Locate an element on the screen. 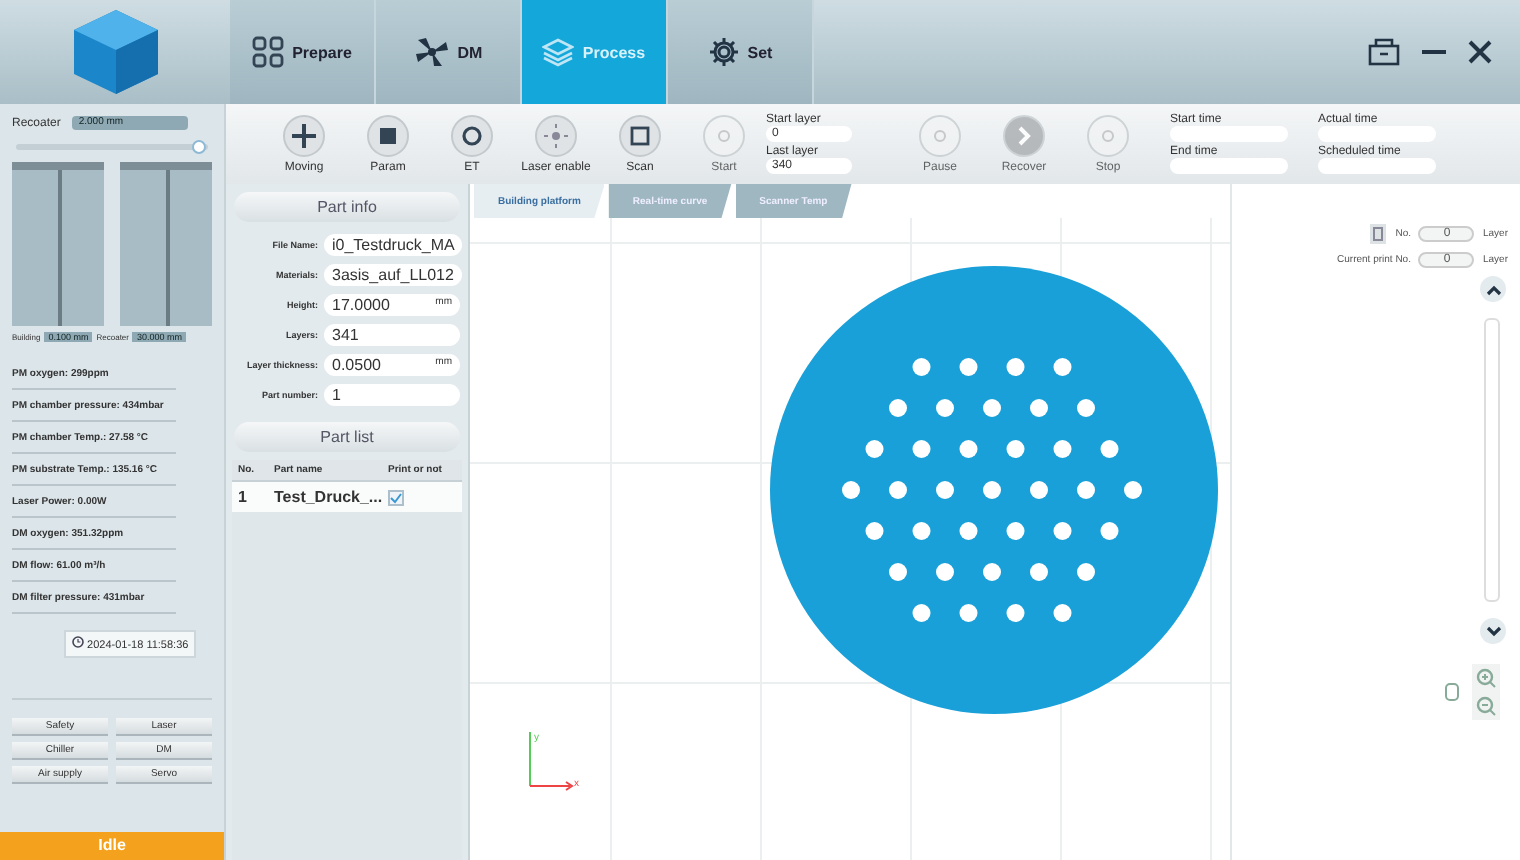 The width and height of the screenshot is (1520, 860). settings-icon is located at coordinates (723, 52).